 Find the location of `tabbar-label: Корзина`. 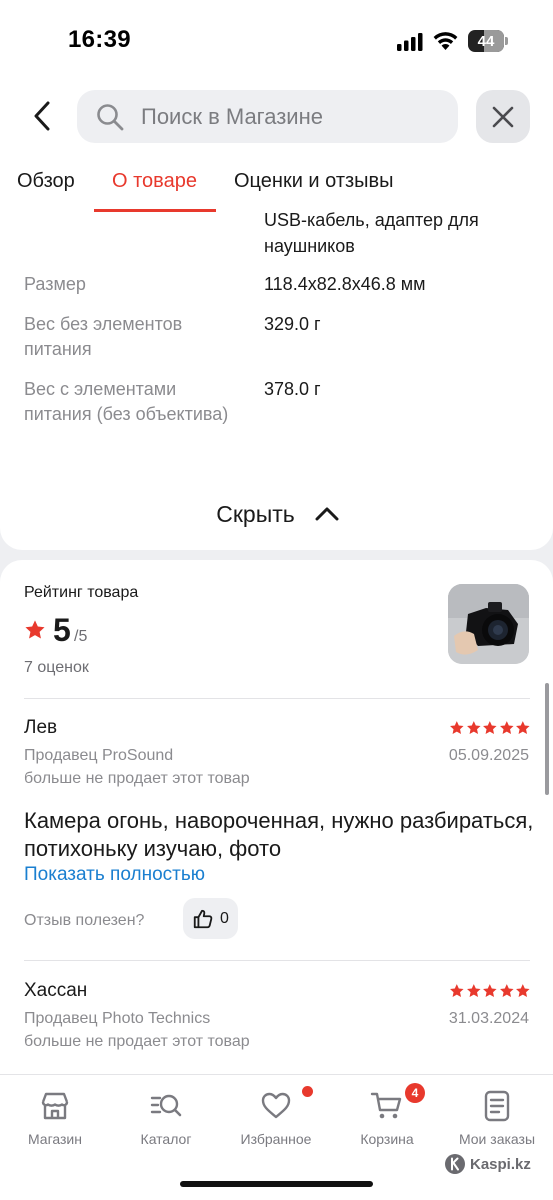

tabbar-label: Корзина is located at coordinates (387, 1139).